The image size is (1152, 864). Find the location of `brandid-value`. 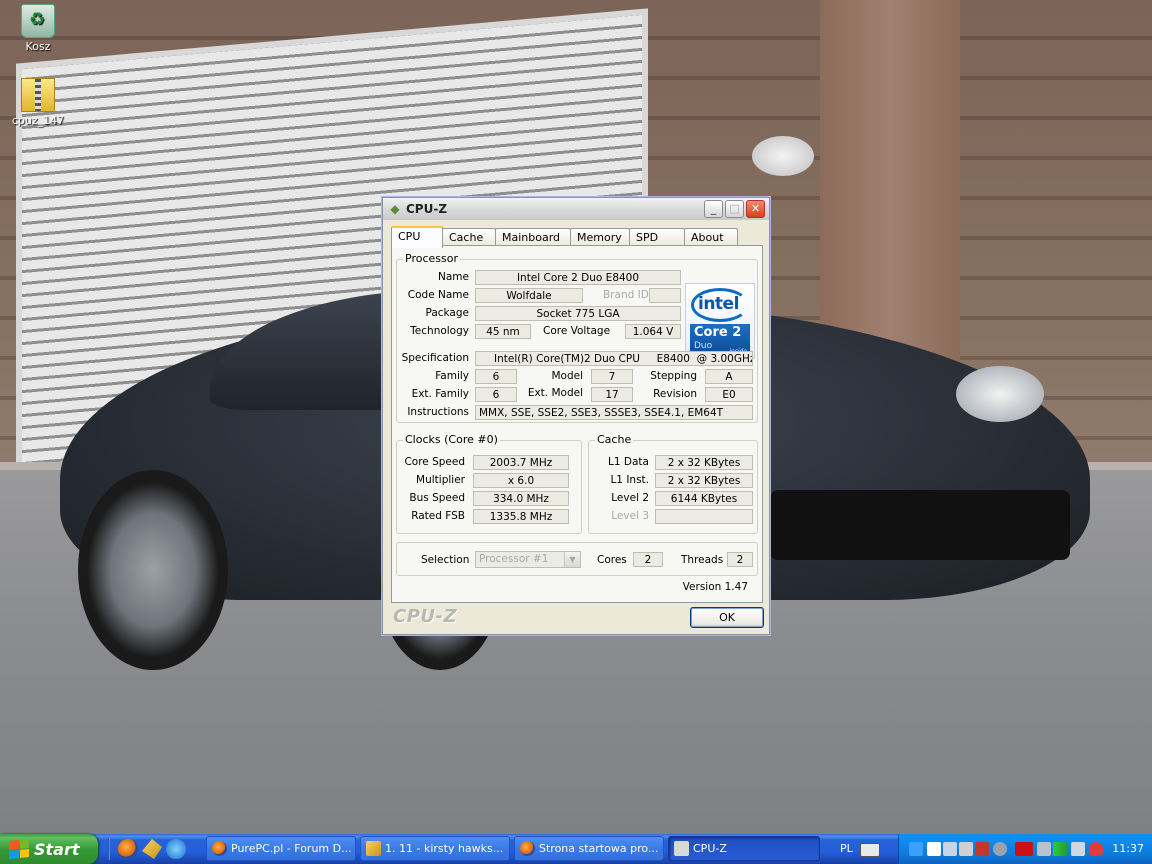

brandid-value is located at coordinates (665, 295).